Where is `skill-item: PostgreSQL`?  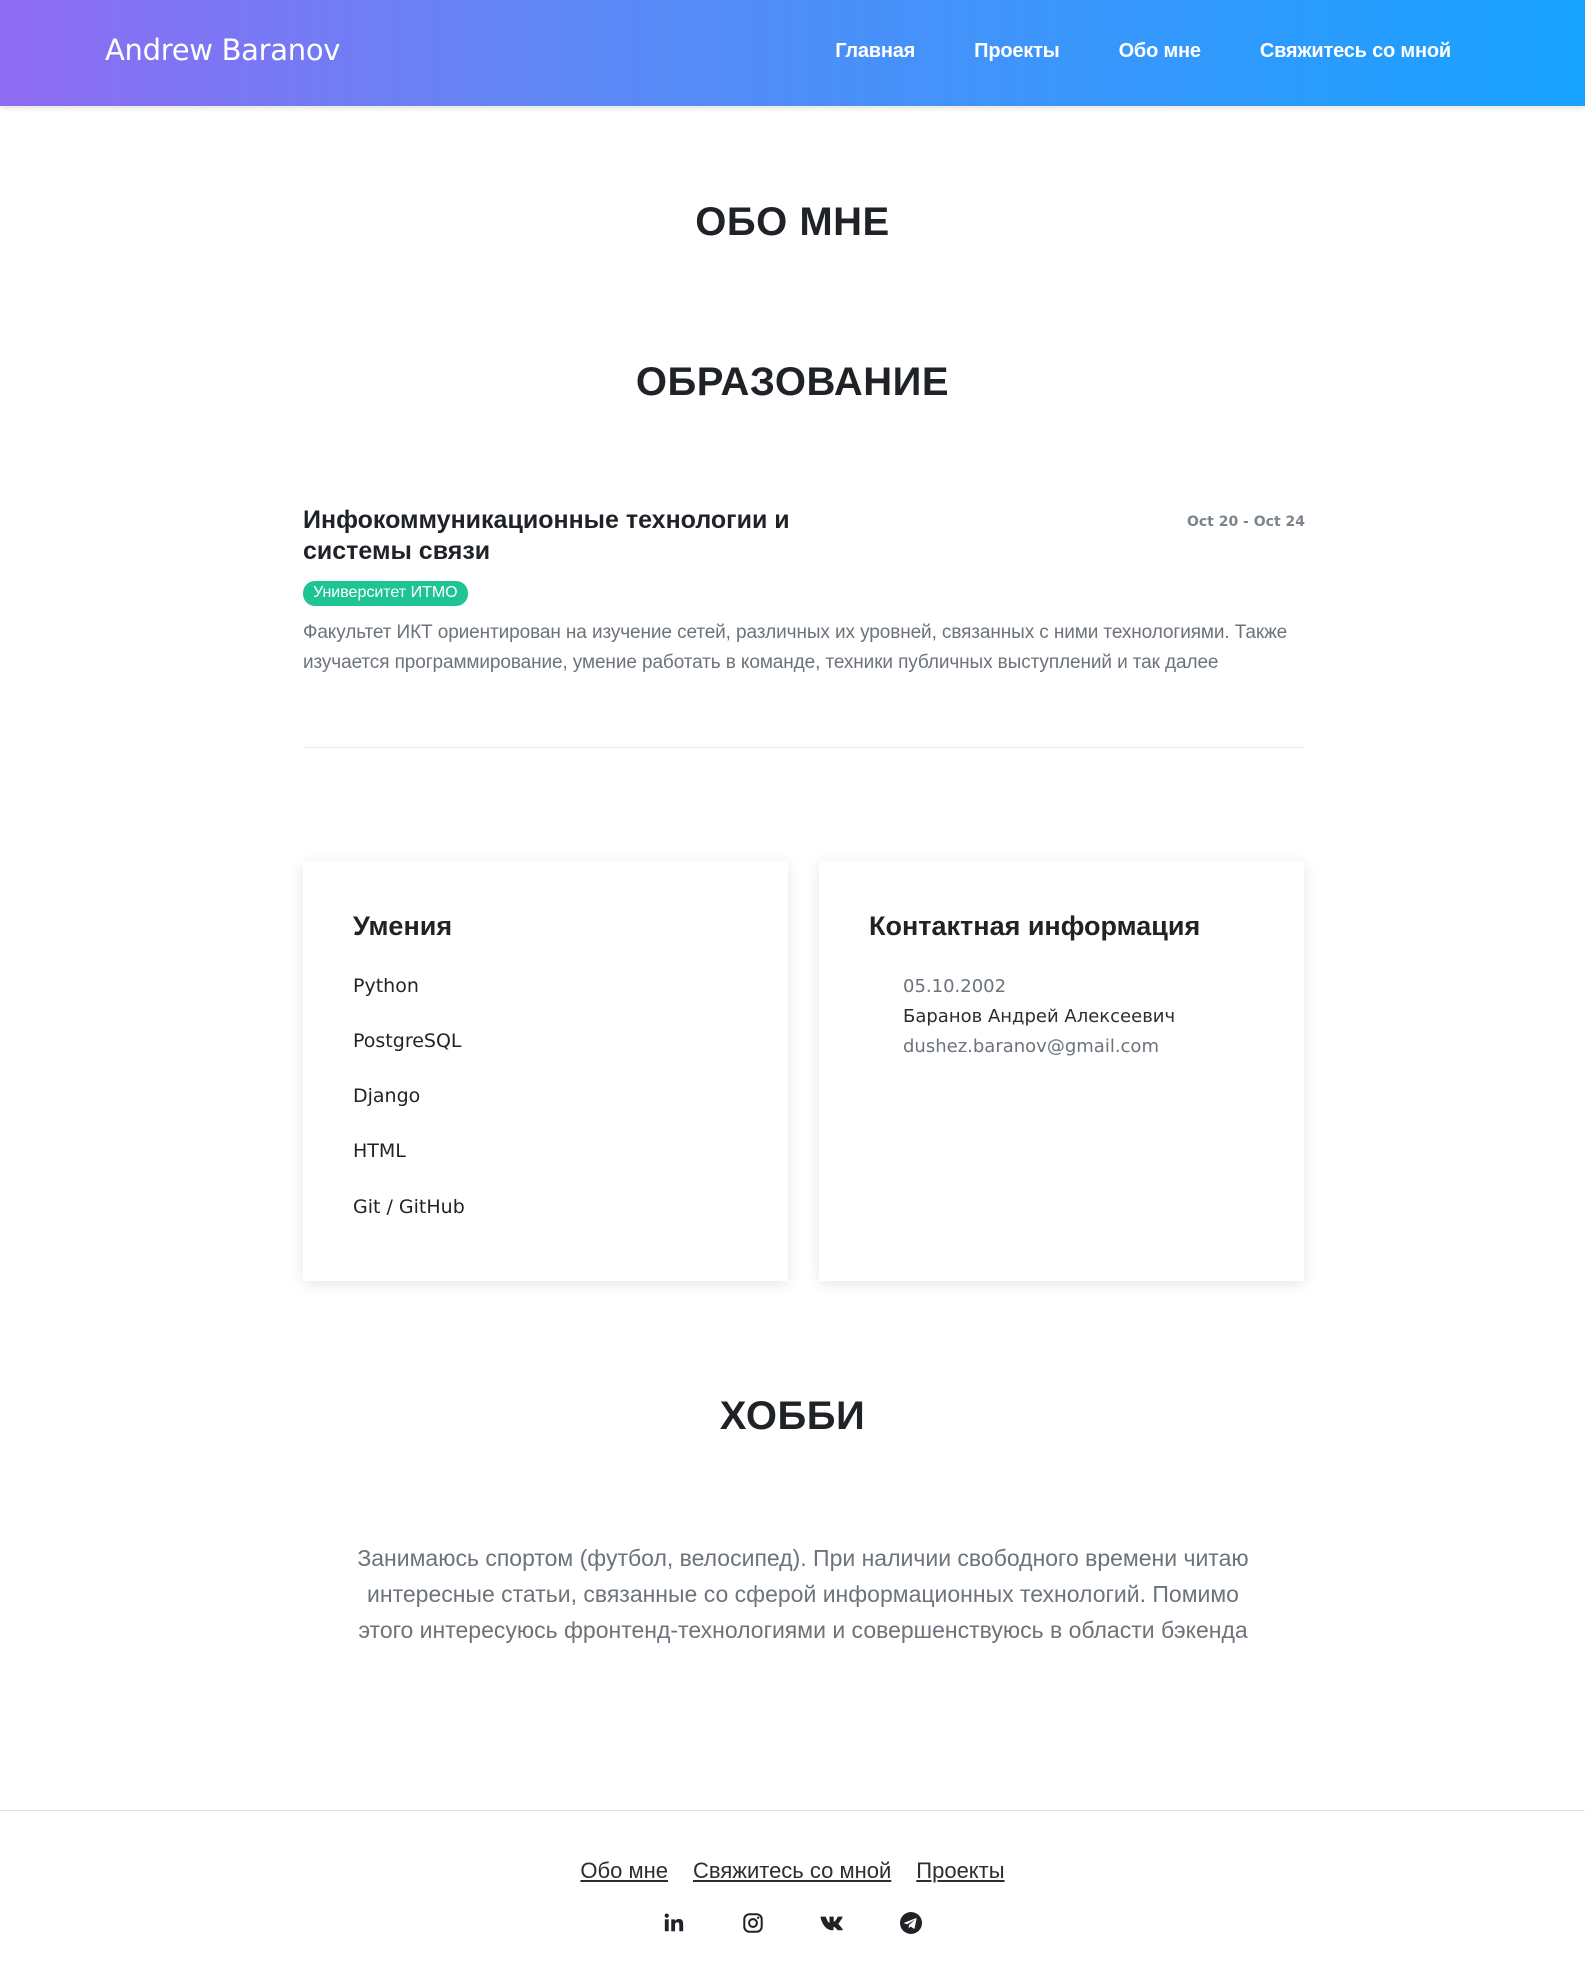 skill-item: PostgreSQL is located at coordinates (407, 1041).